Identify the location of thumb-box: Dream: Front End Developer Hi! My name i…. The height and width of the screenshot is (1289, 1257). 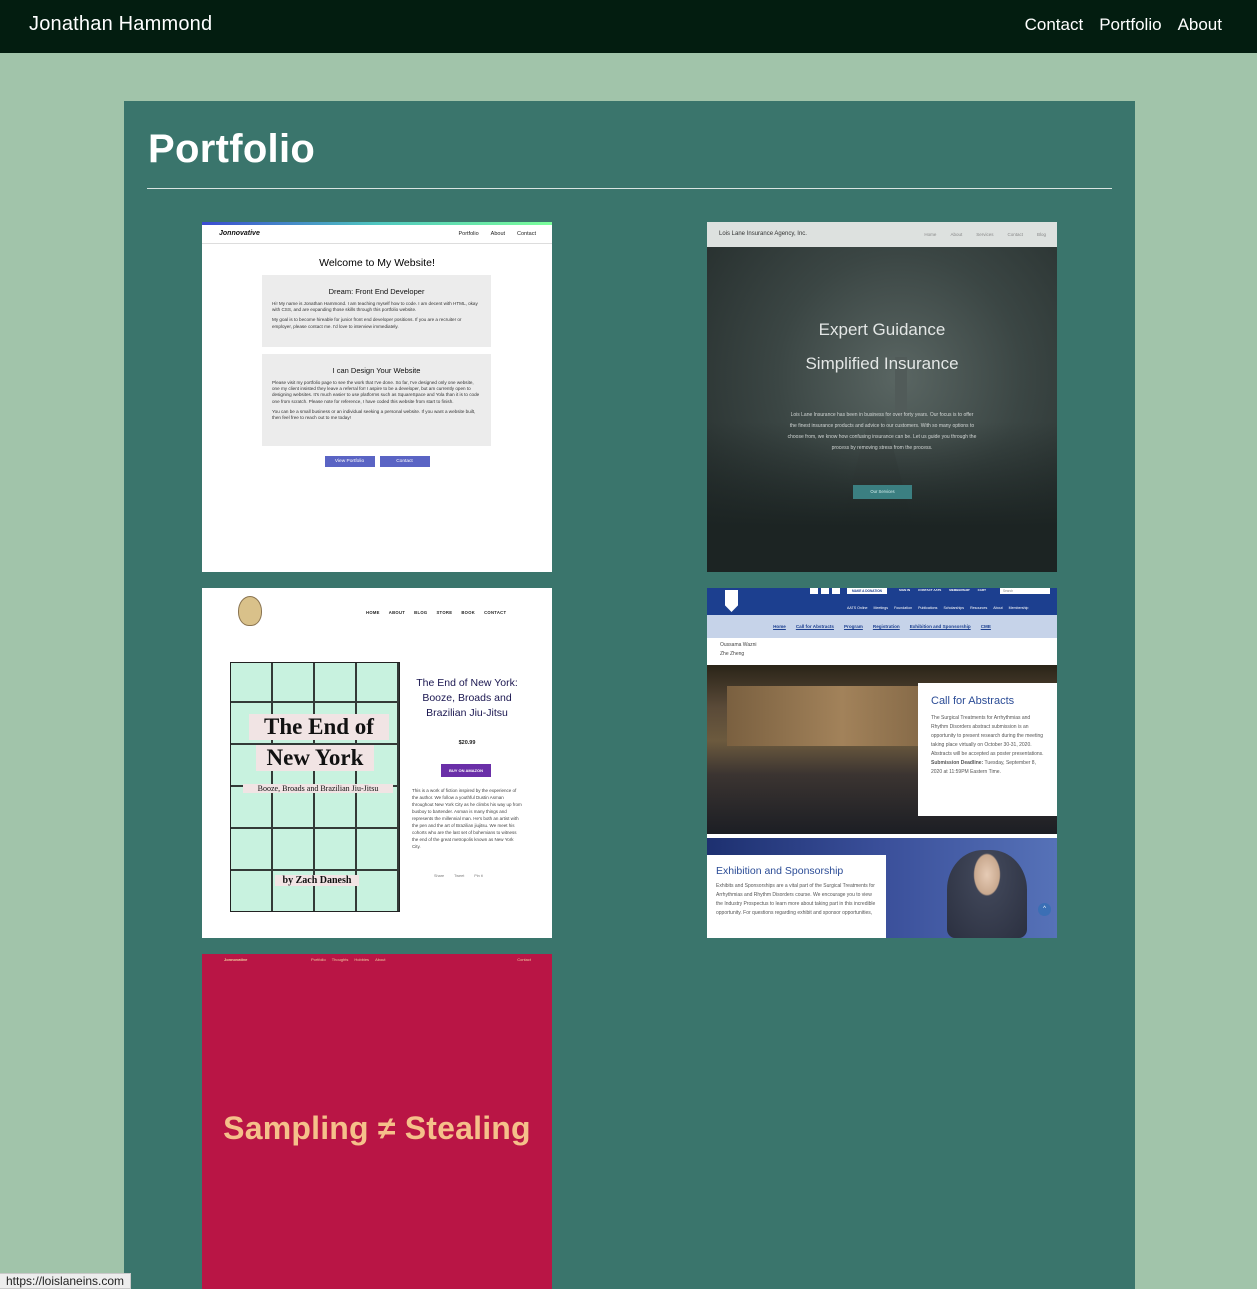
(376, 311).